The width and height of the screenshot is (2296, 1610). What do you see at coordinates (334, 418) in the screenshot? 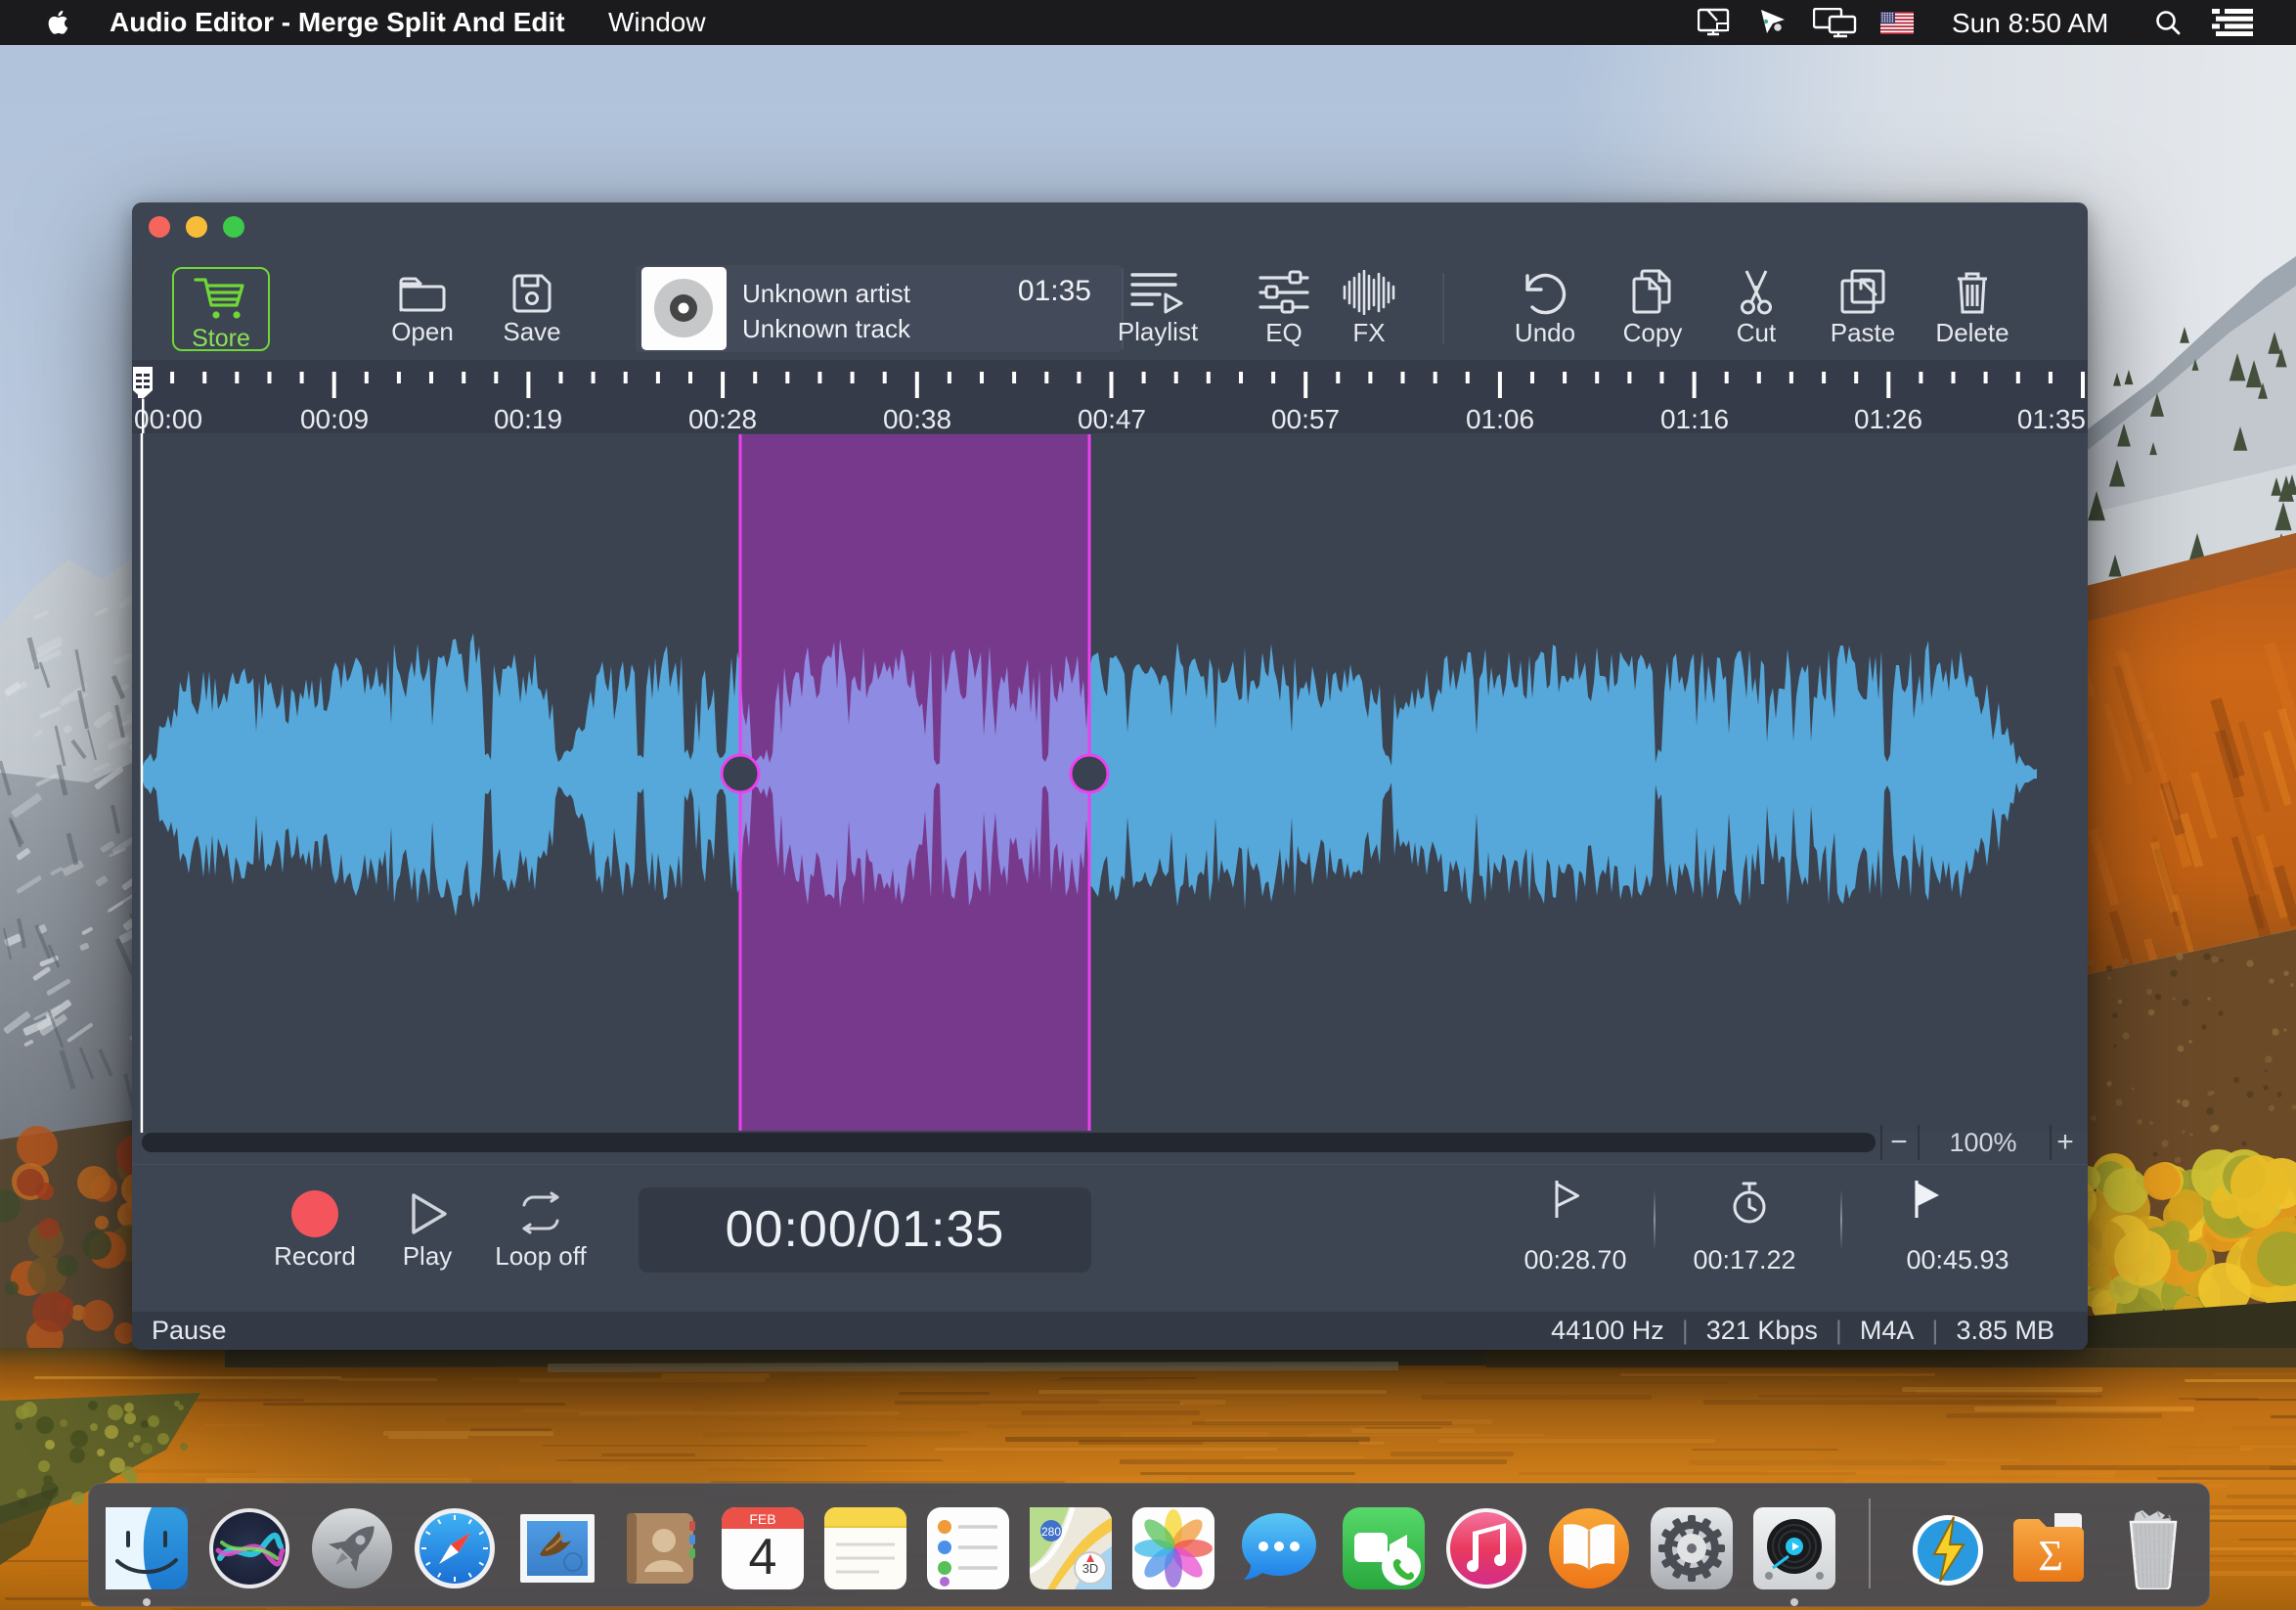
I see `svg-text: 00:09` at bounding box center [334, 418].